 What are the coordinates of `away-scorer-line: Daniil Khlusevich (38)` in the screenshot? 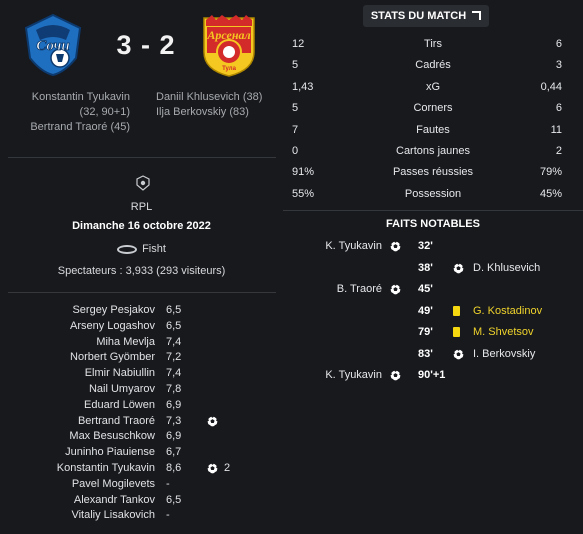 It's located at (209, 97).